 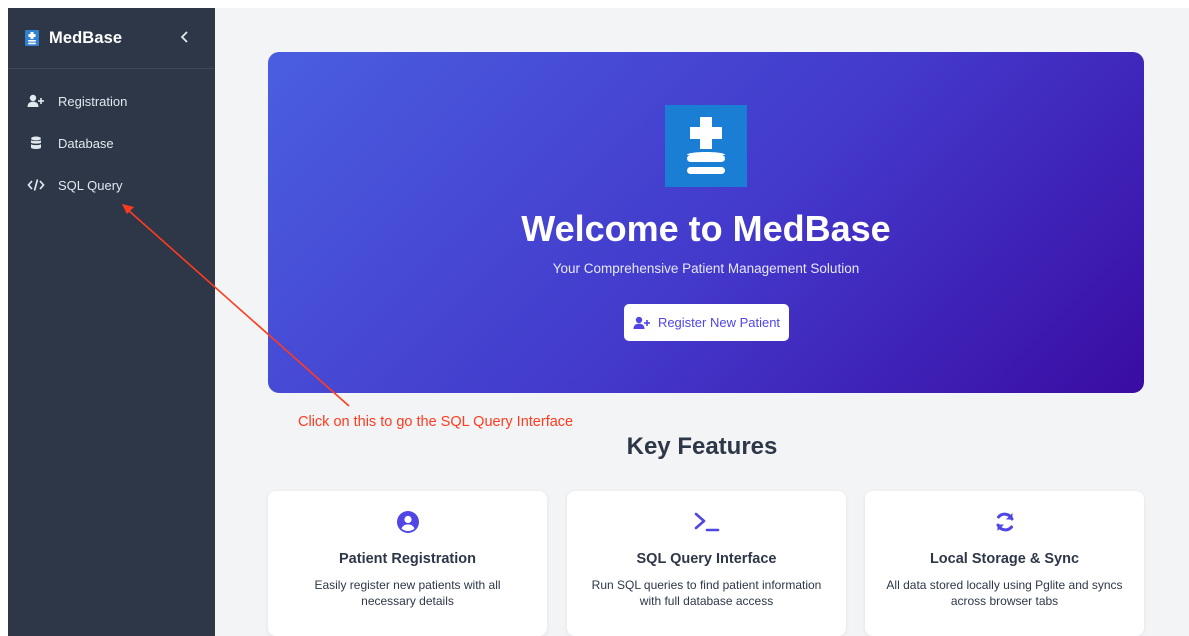 What do you see at coordinates (185, 38) in the screenshot?
I see `chevron-left-icon` at bounding box center [185, 38].